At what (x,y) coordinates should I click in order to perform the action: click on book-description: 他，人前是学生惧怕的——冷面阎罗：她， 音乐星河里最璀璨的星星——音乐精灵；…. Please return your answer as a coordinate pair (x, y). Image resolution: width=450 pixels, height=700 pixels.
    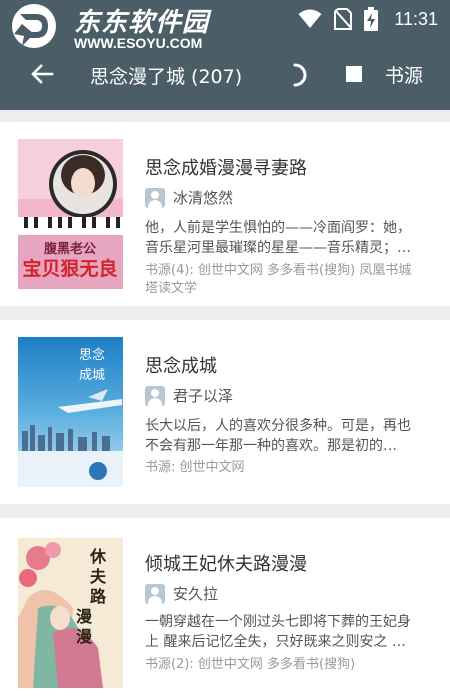
    Looking at the image, I should click on (287, 238).